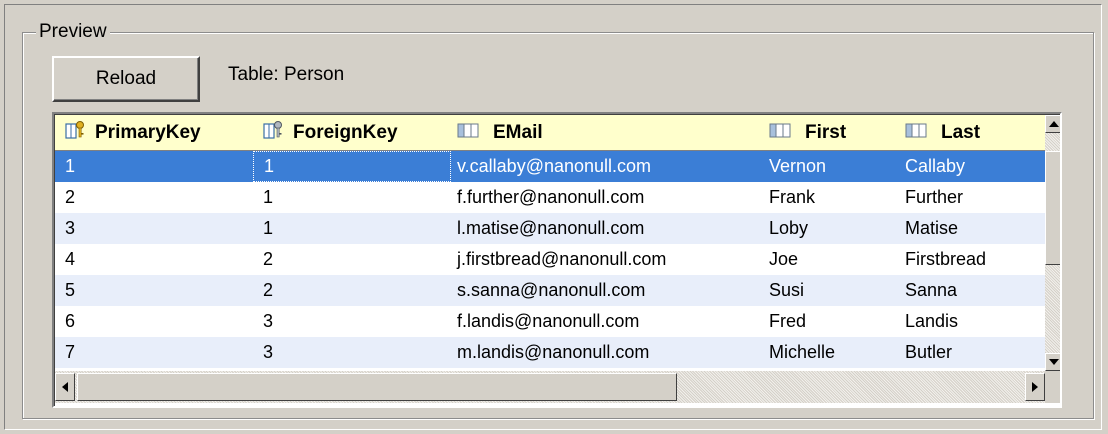 The width and height of the screenshot is (1108, 434). What do you see at coordinates (154, 197) in the screenshot?
I see `cell-primarykey: 2` at bounding box center [154, 197].